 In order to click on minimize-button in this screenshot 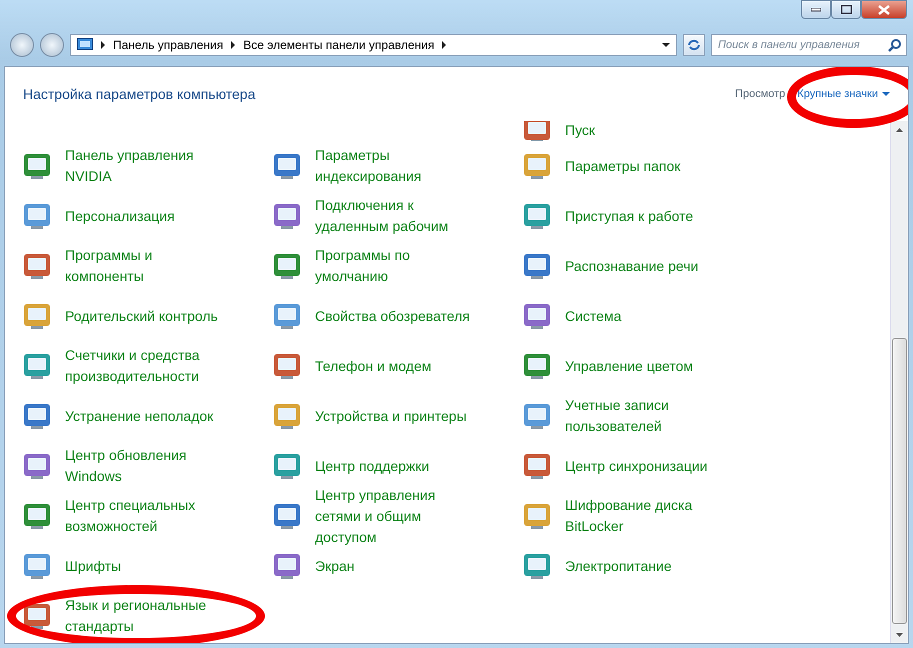, I will do `click(816, 9)`.